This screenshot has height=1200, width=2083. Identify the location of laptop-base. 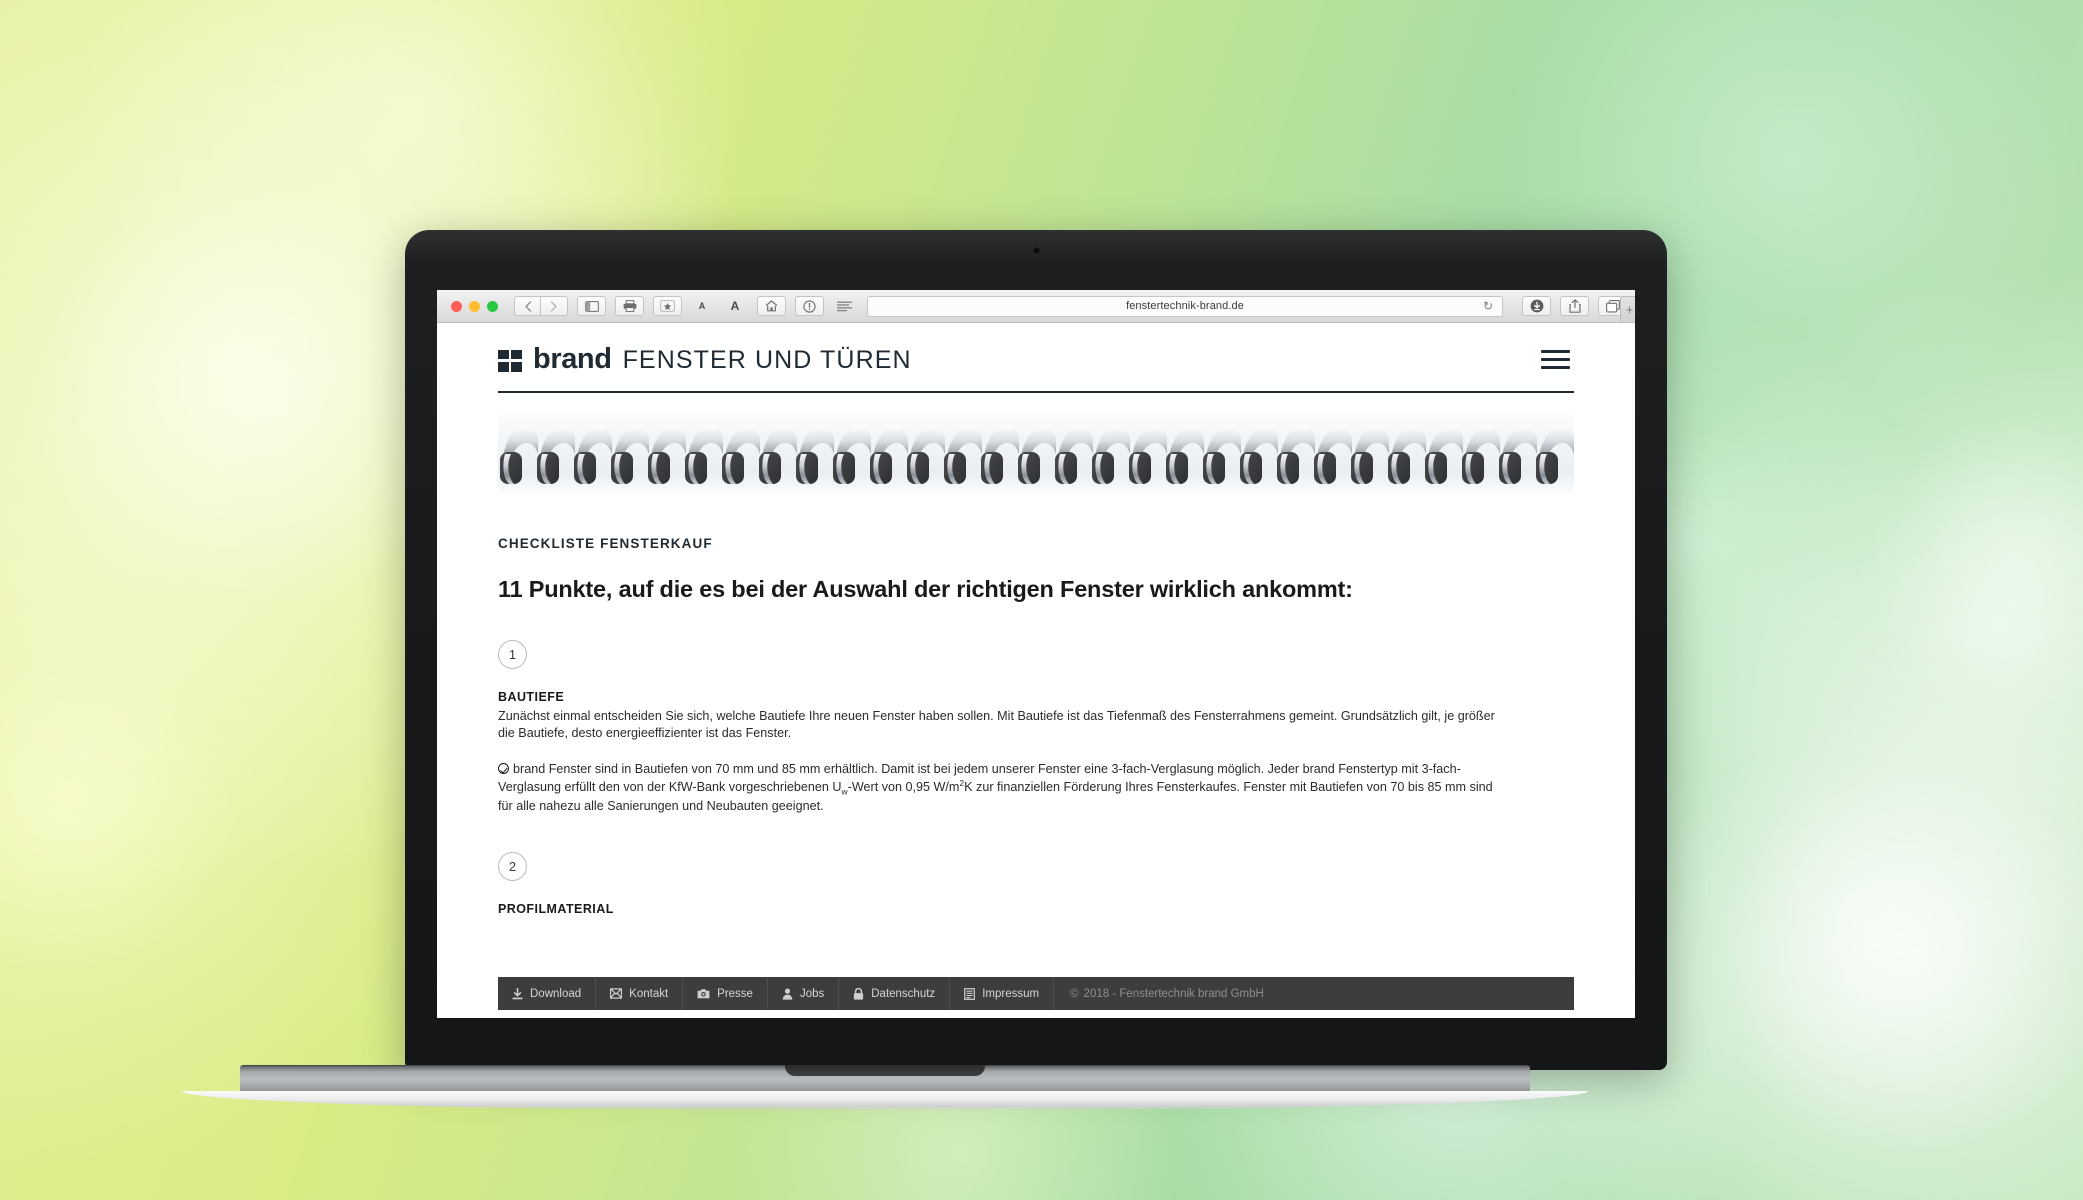
(885, 1088).